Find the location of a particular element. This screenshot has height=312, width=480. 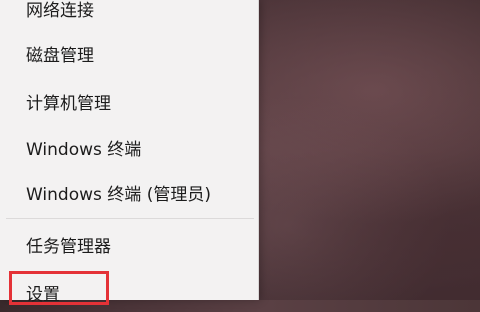

menu-item-disk-management: 磁盘管理 is located at coordinates (130, 53).